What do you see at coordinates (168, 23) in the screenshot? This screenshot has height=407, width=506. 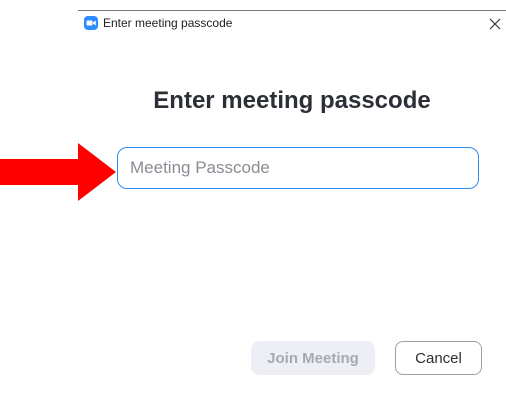 I see `window-title: Enter meeting passcode` at bounding box center [168, 23].